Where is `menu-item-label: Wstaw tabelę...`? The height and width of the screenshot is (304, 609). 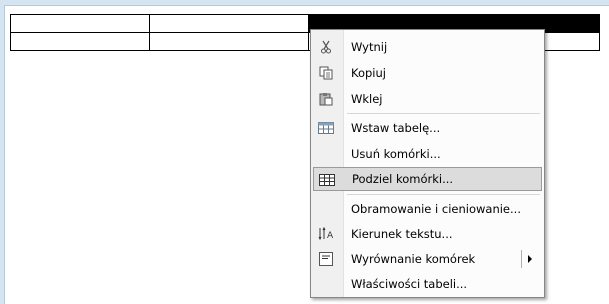
menu-item-label: Wstaw tabelę... is located at coordinates (396, 128).